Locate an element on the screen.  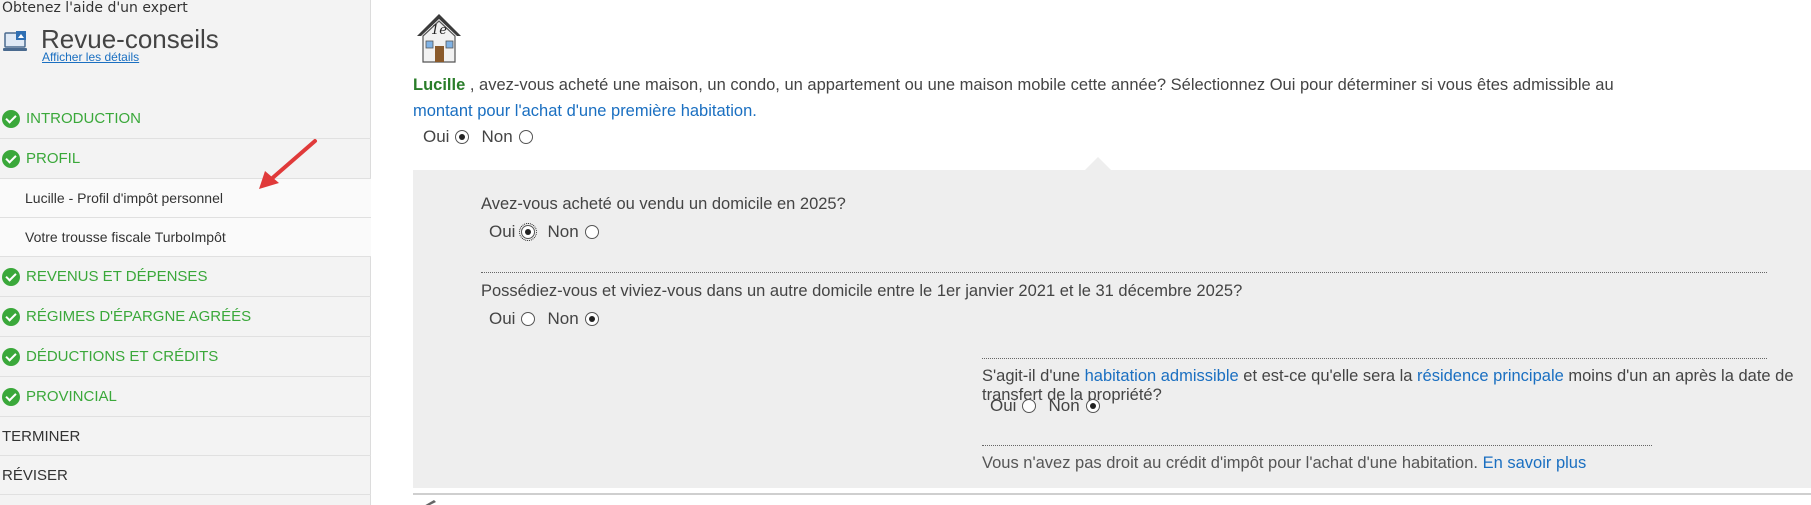
principal-residence-link: résidence principale is located at coordinates (1490, 376).